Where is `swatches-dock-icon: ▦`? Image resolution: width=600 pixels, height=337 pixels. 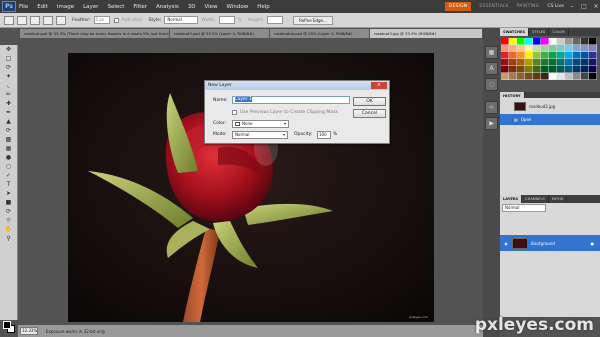 swatches-dock-icon: ▦ is located at coordinates (491, 52).